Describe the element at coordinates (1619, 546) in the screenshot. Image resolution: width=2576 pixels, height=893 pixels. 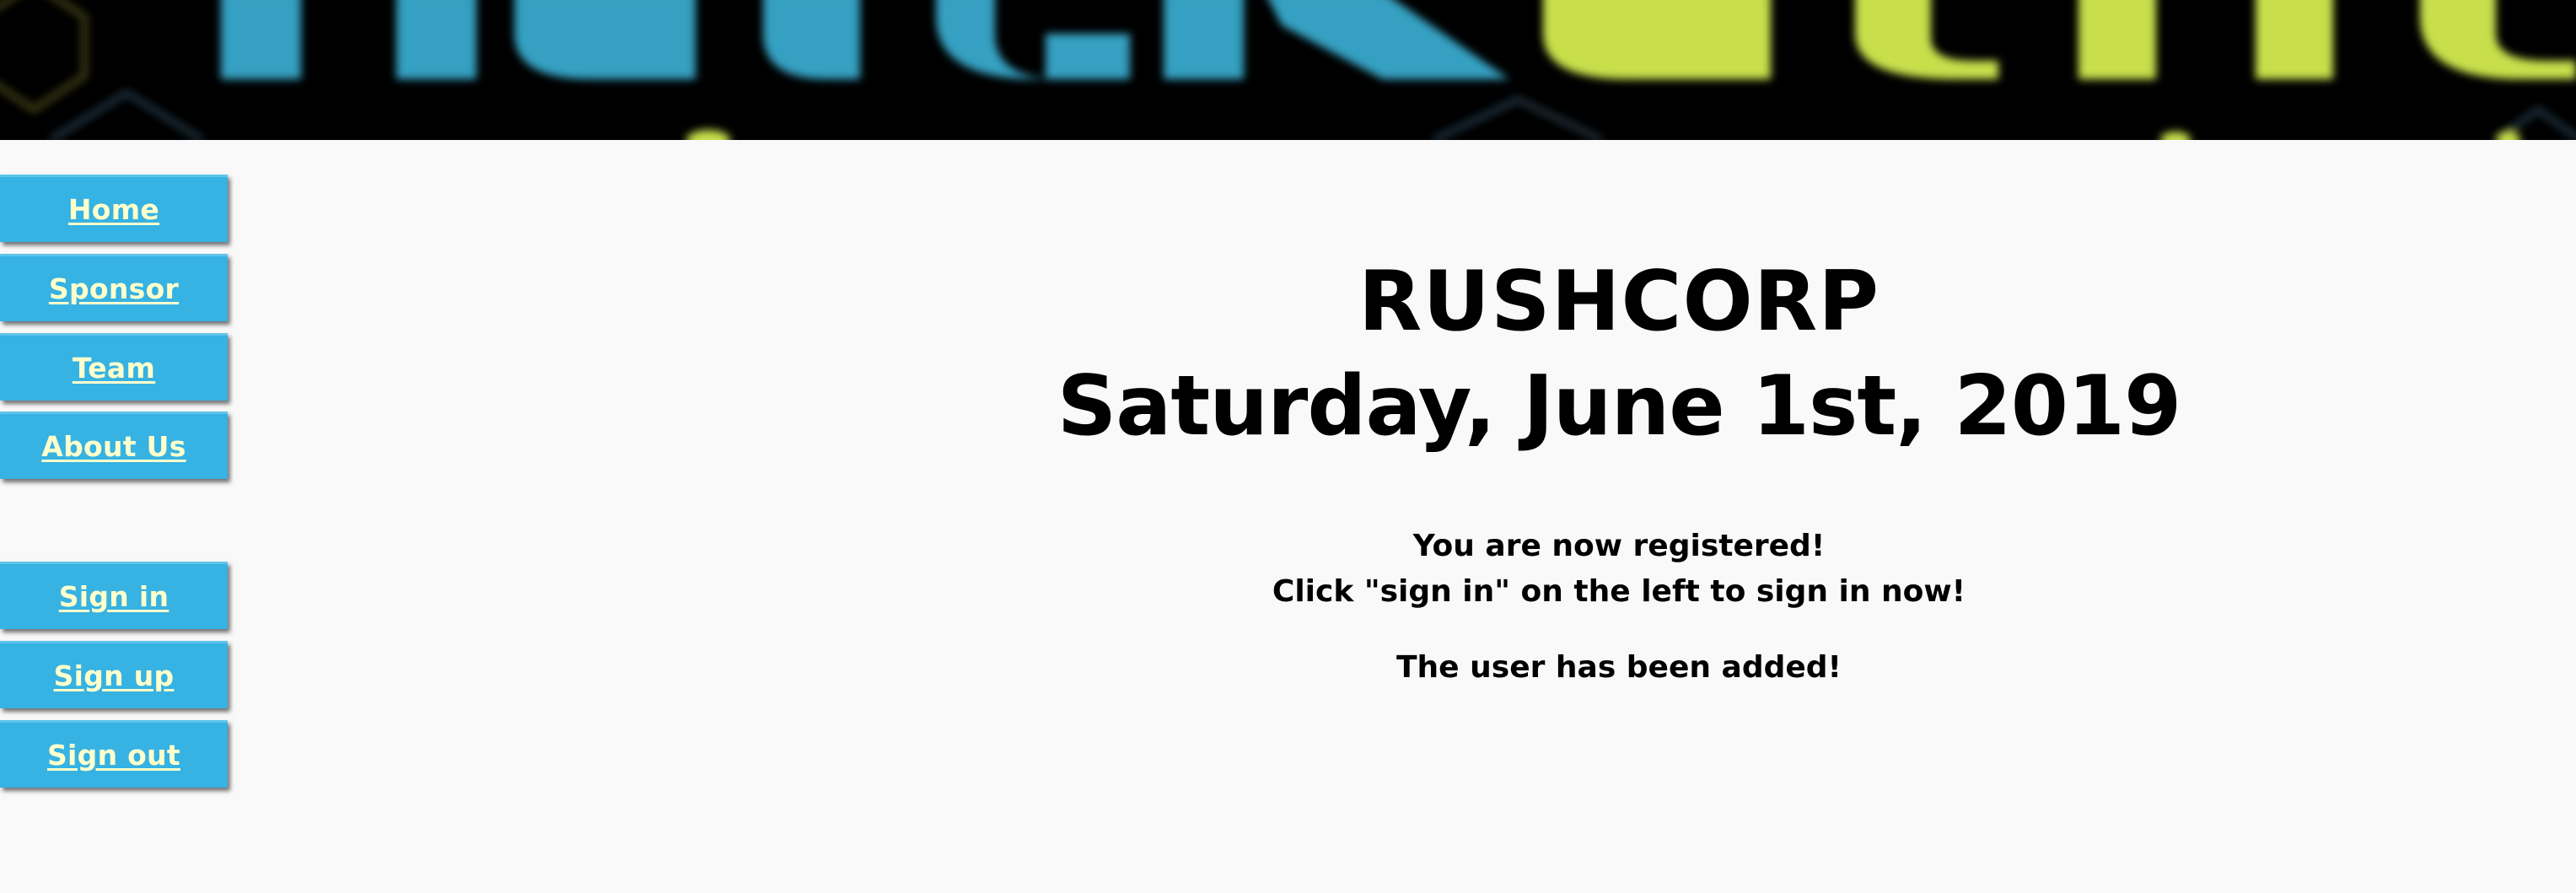
I see `registration-confirmation-text: You are now registered!` at that location.